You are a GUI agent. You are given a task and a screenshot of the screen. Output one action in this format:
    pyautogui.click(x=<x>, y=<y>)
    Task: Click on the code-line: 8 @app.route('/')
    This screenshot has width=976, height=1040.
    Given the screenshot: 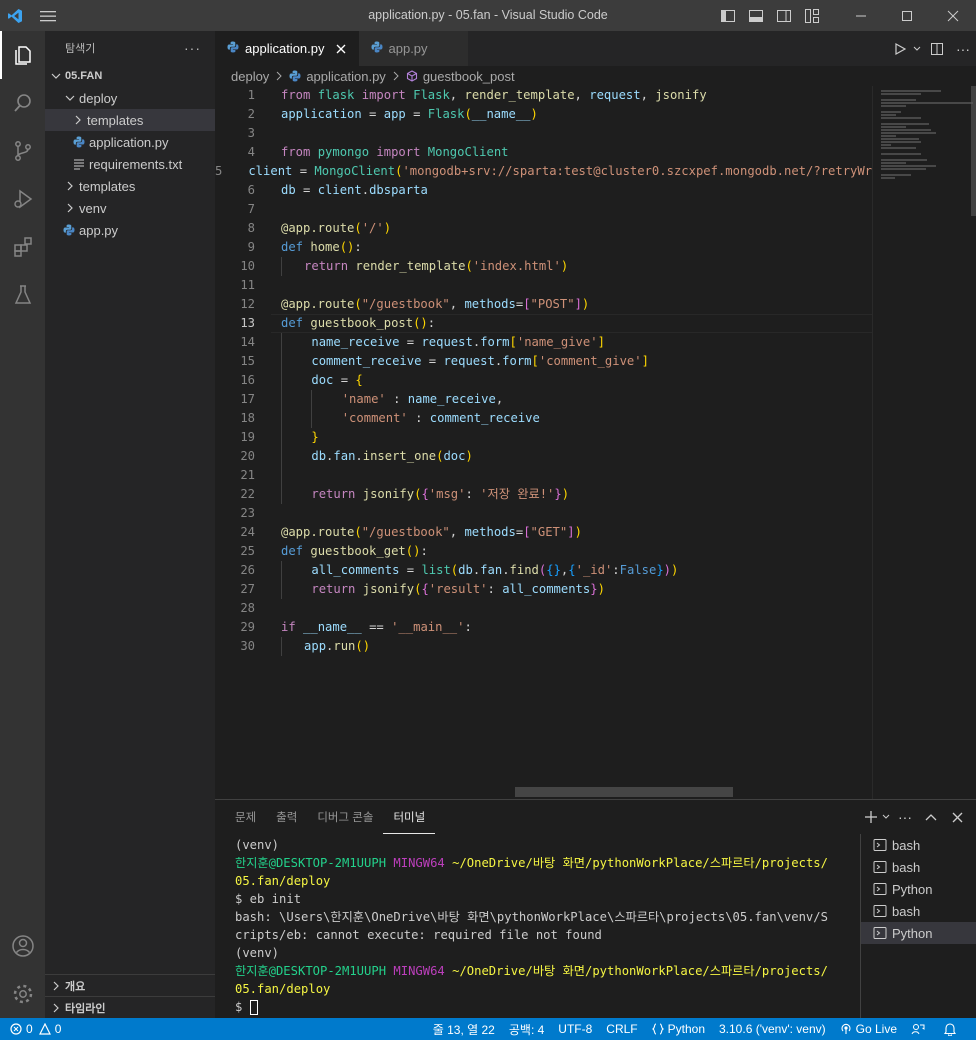 What is the action you would take?
    pyautogui.click(x=319, y=228)
    